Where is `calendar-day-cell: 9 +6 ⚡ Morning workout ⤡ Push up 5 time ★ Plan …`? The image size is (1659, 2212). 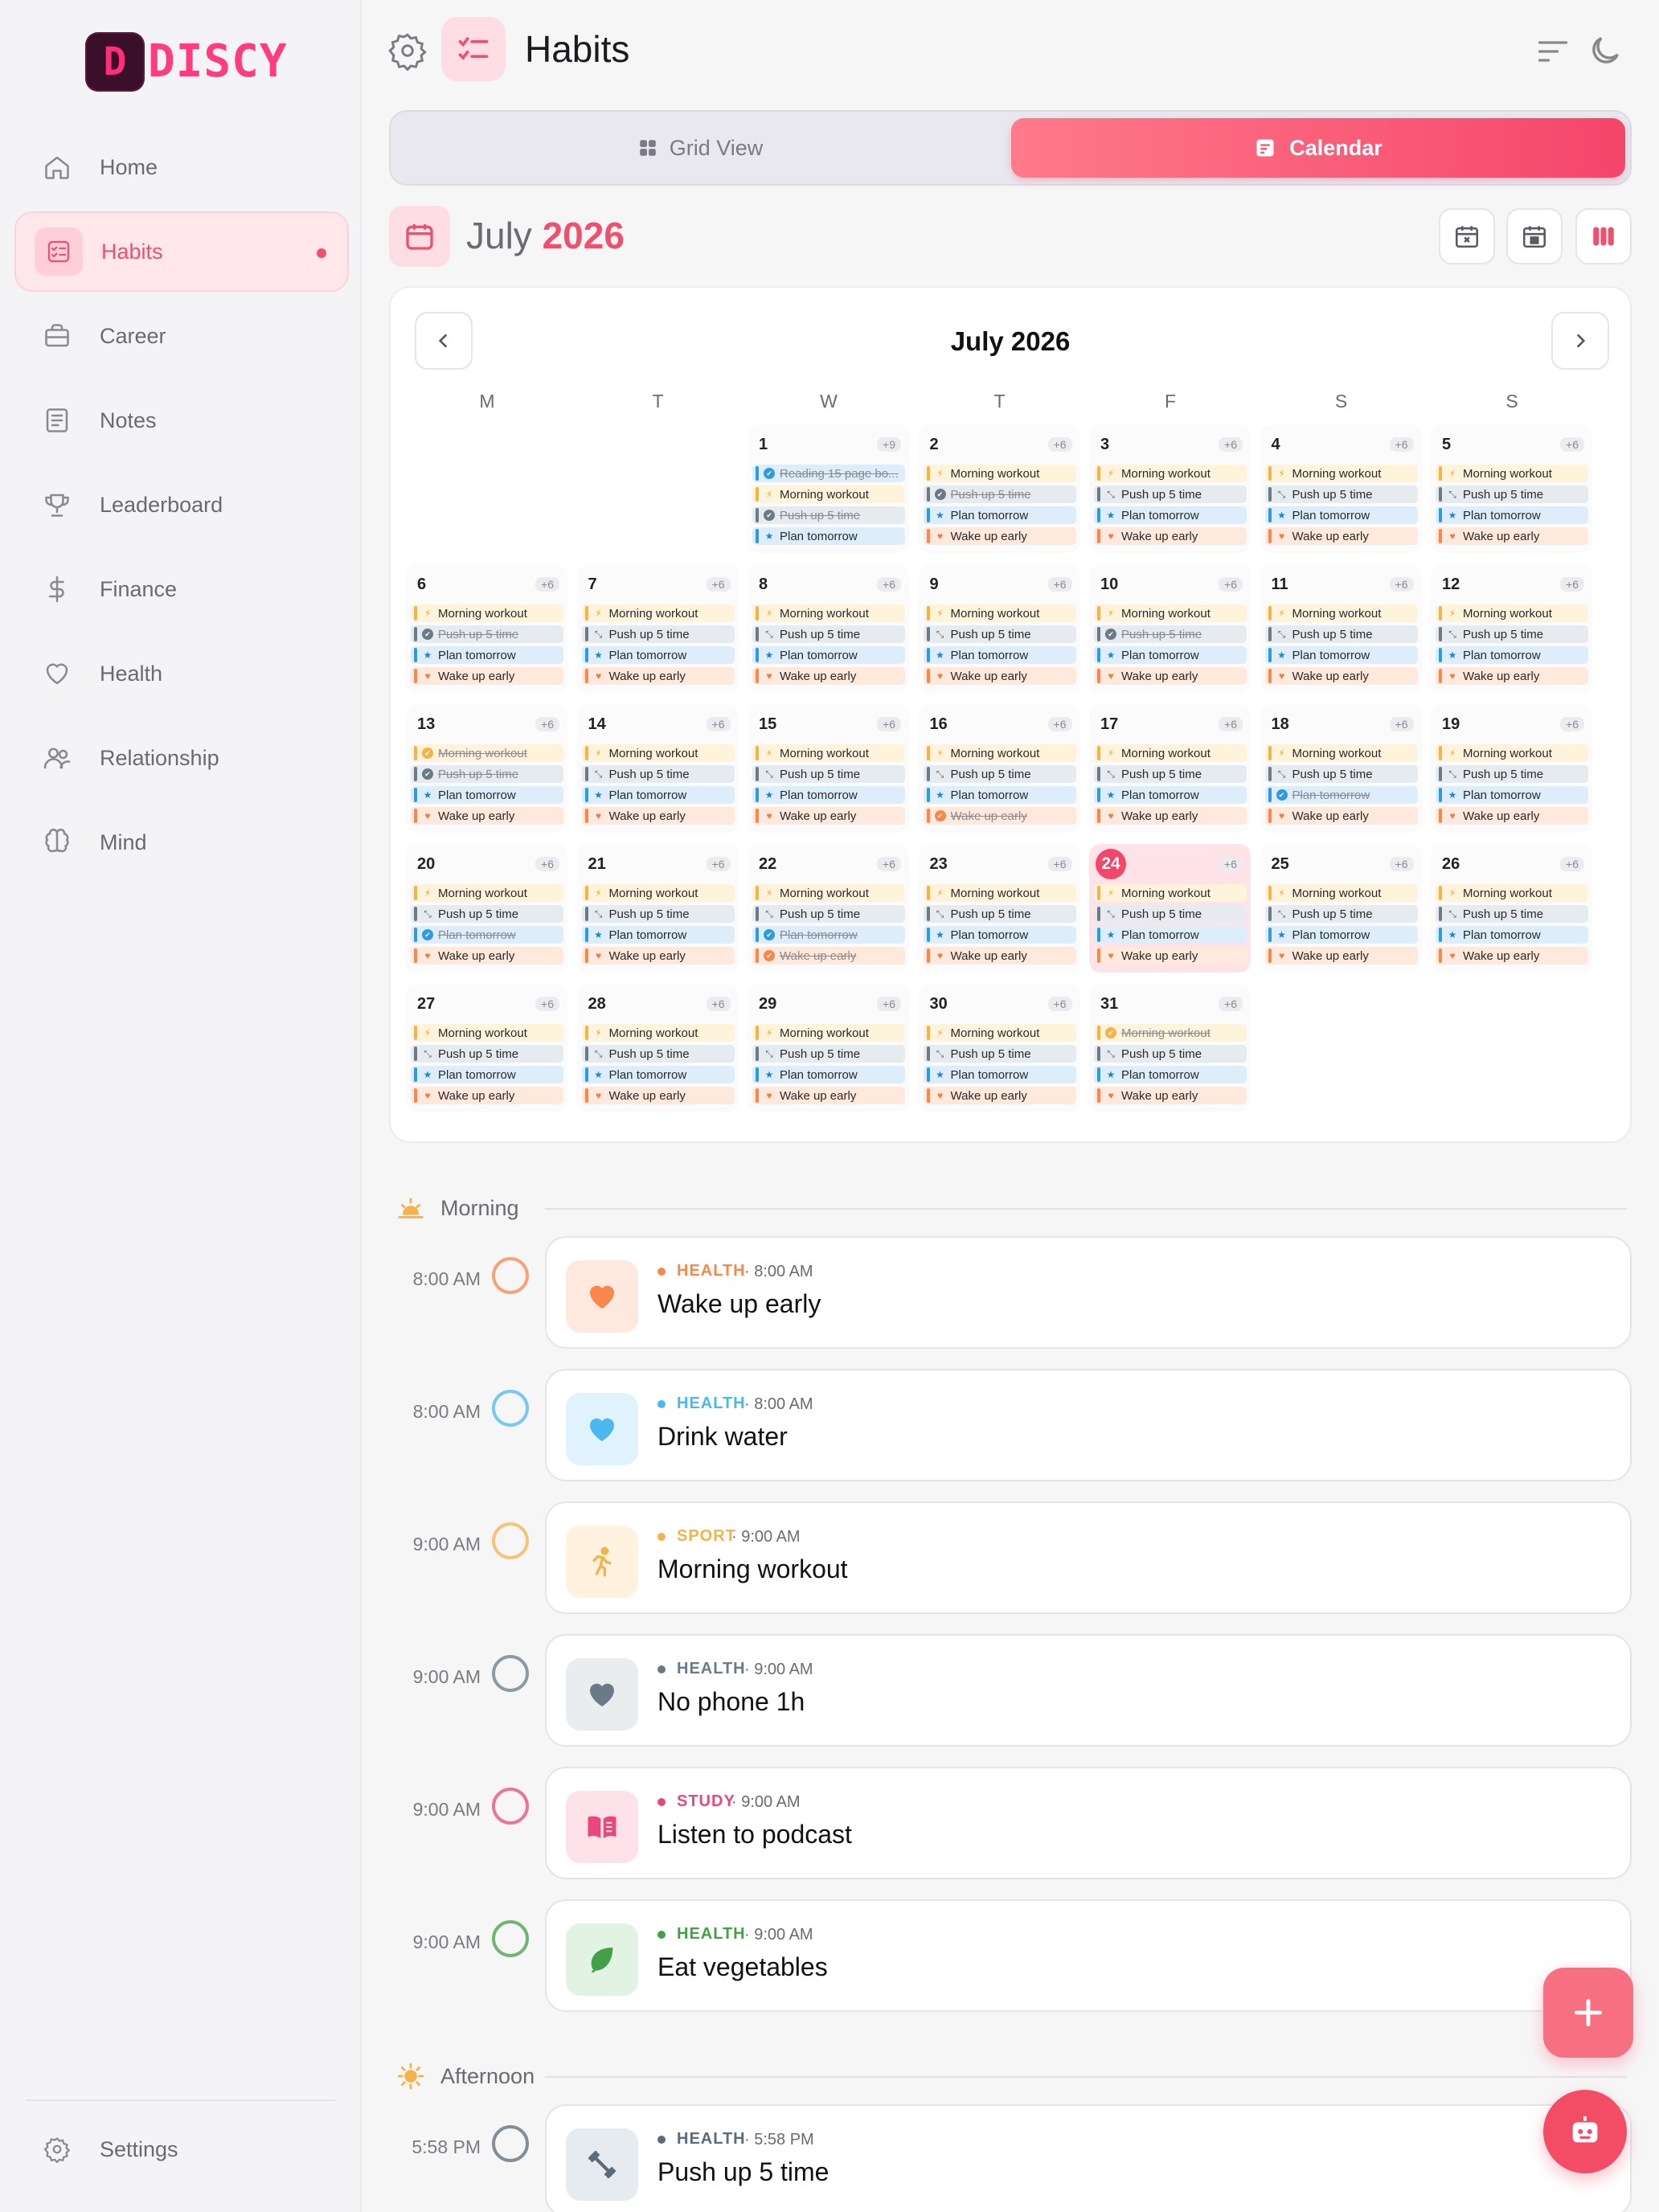 calendar-day-cell: 9 +6 ⚡ Morning workout ⤡ Push up 5 time ★ Plan … is located at coordinates (999, 628).